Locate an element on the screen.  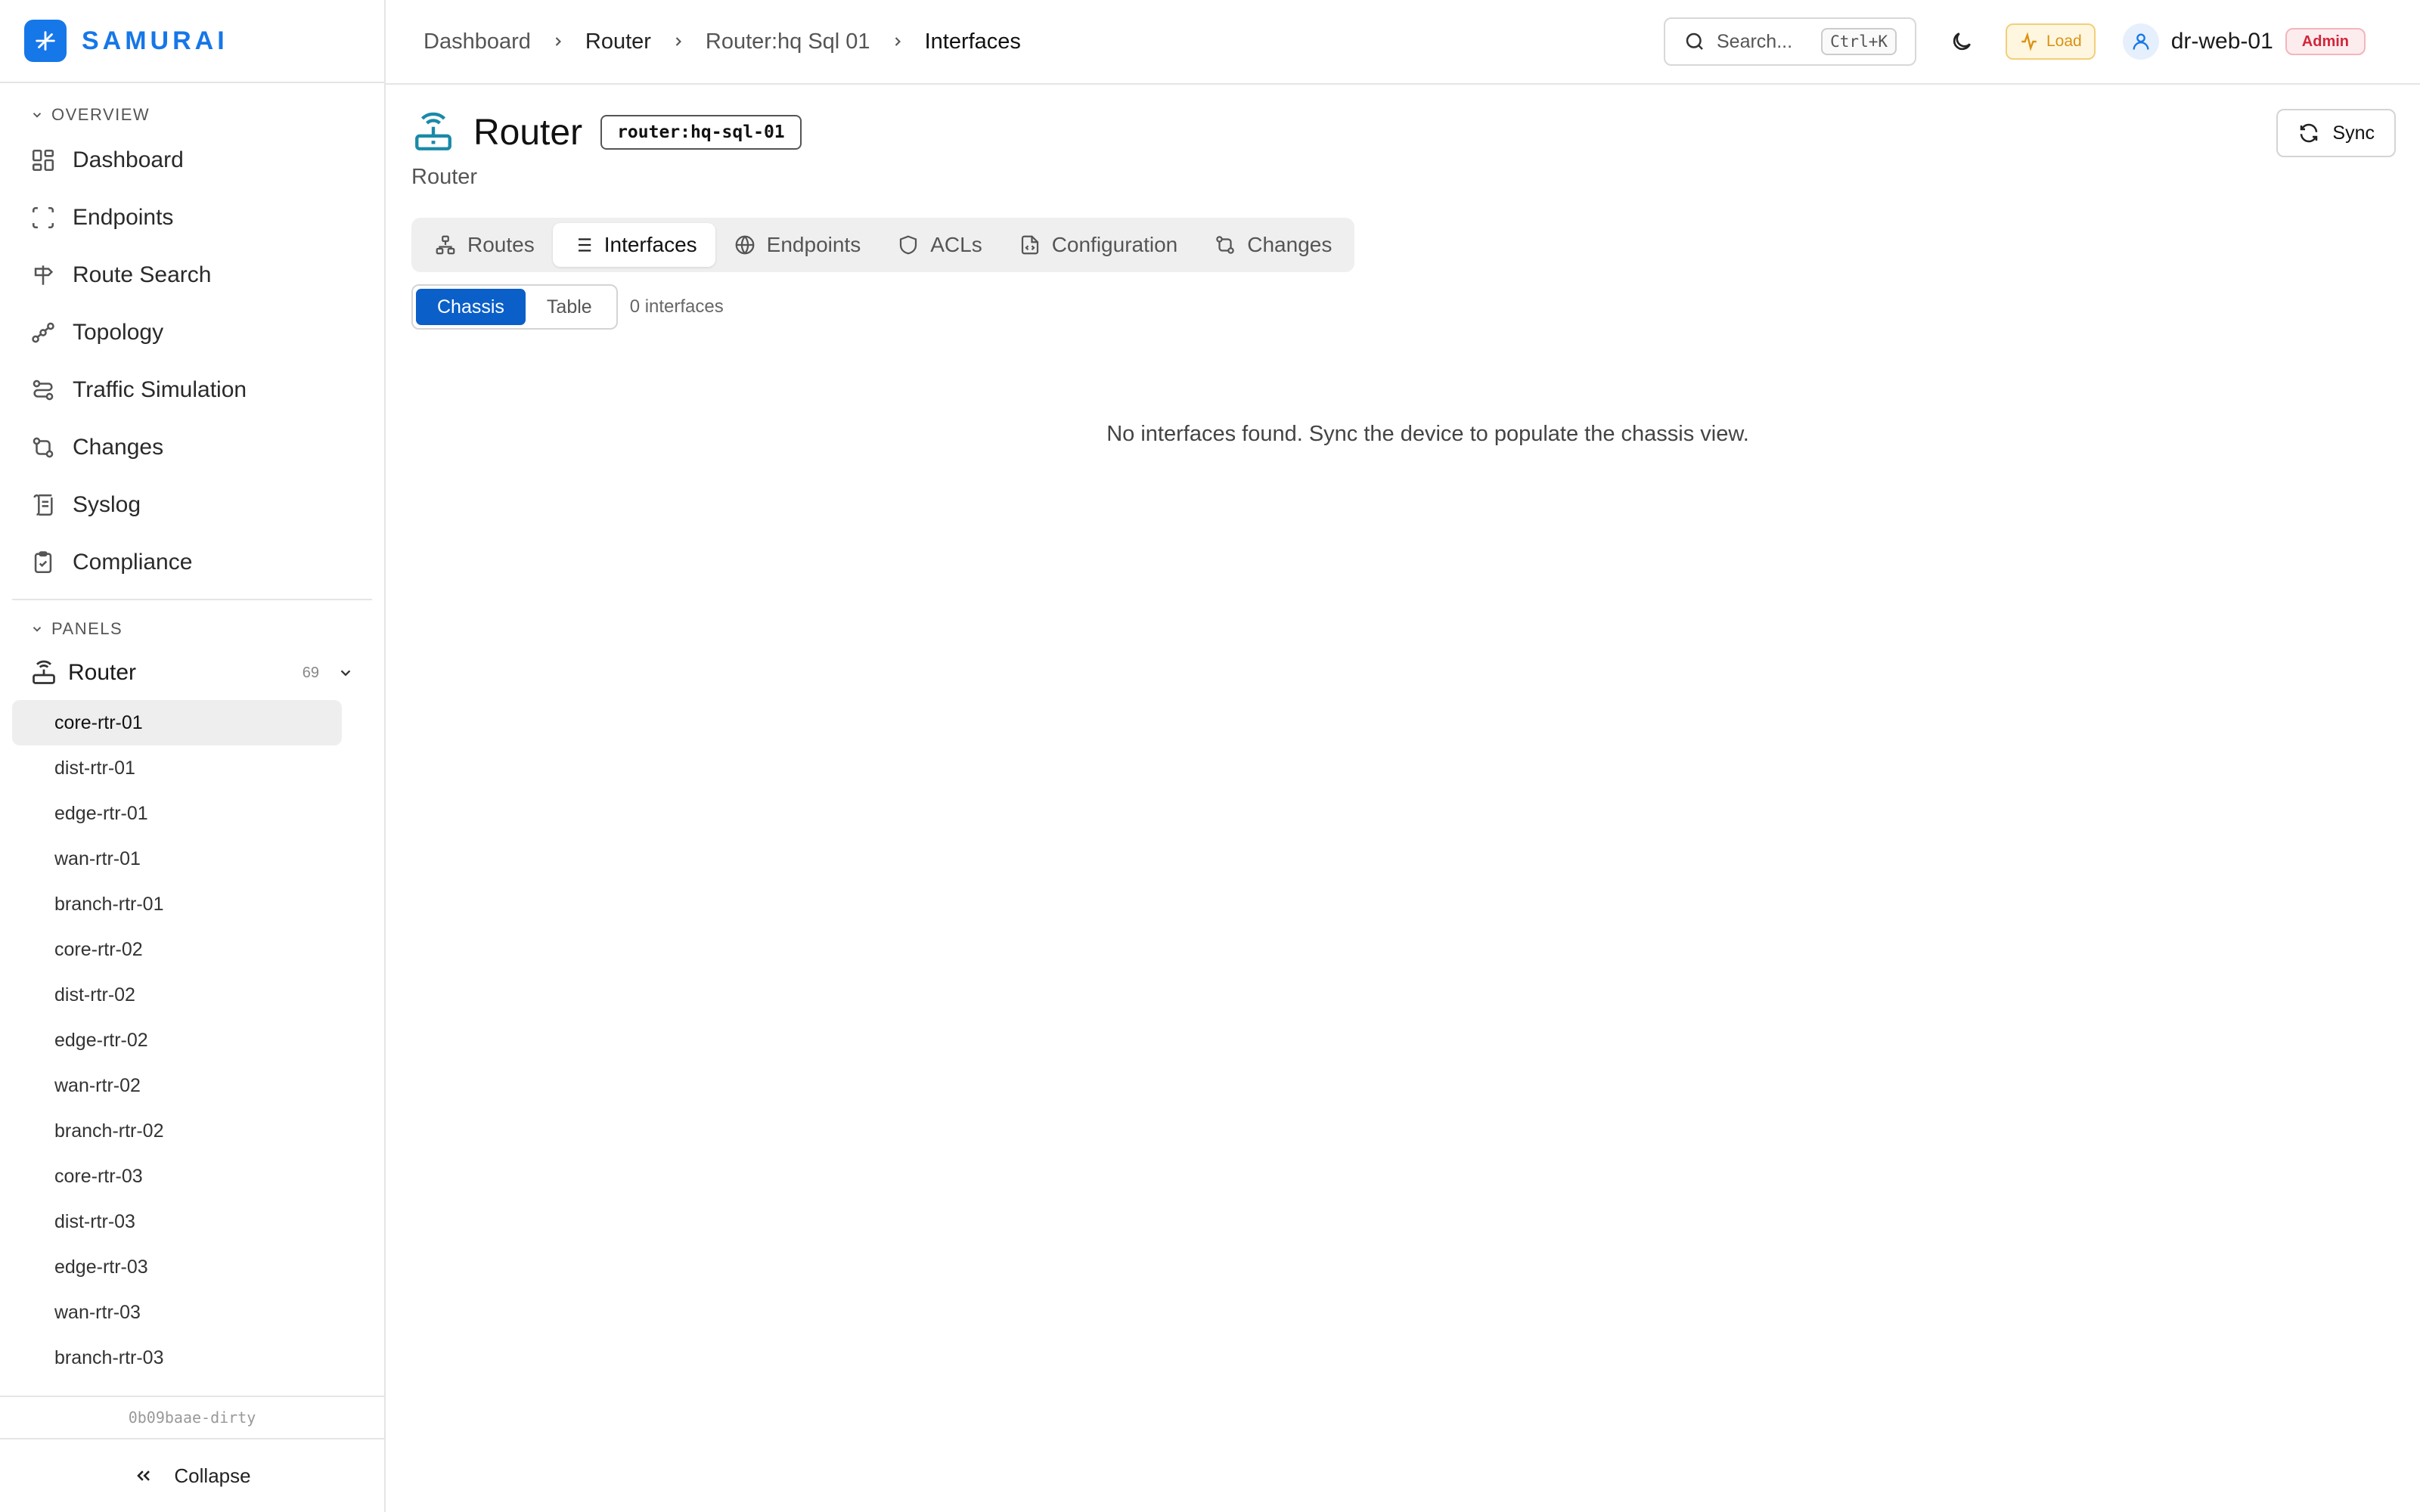
router-list-item: wan-rtr-03 is located at coordinates (177, 1312).